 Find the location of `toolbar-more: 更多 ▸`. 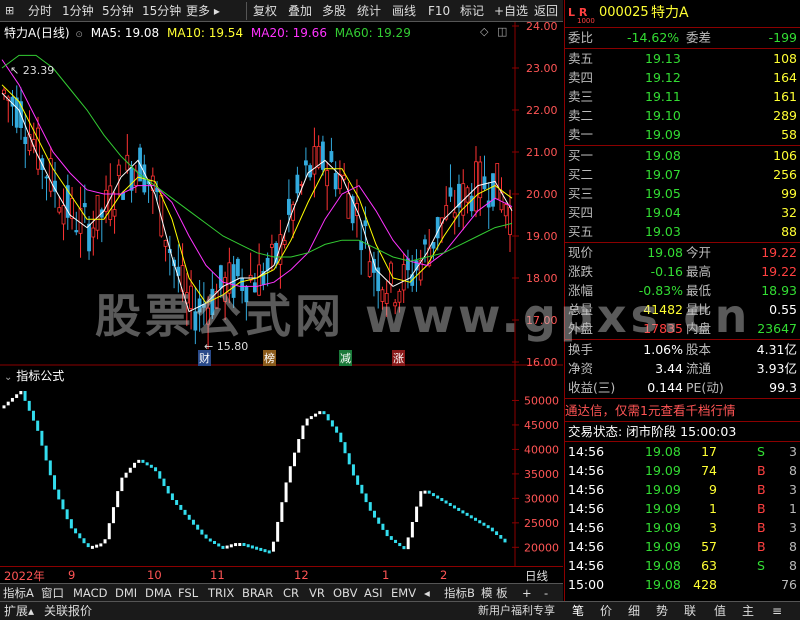

toolbar-more: 更多 ▸ is located at coordinates (203, 11).